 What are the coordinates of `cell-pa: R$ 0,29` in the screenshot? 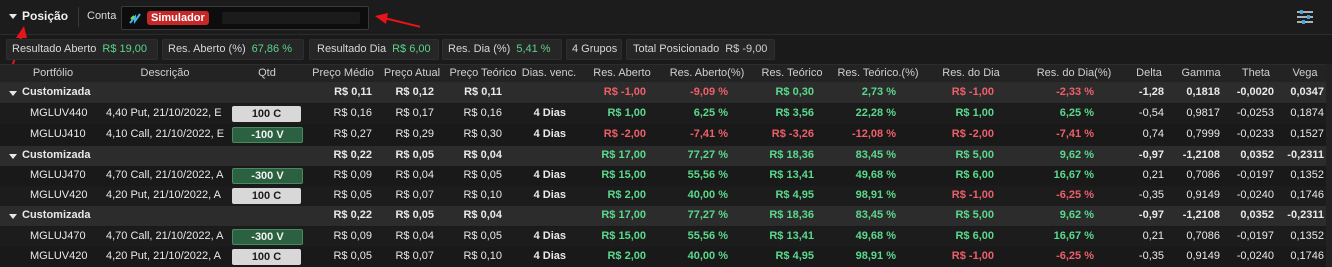 It's located at (414, 134).